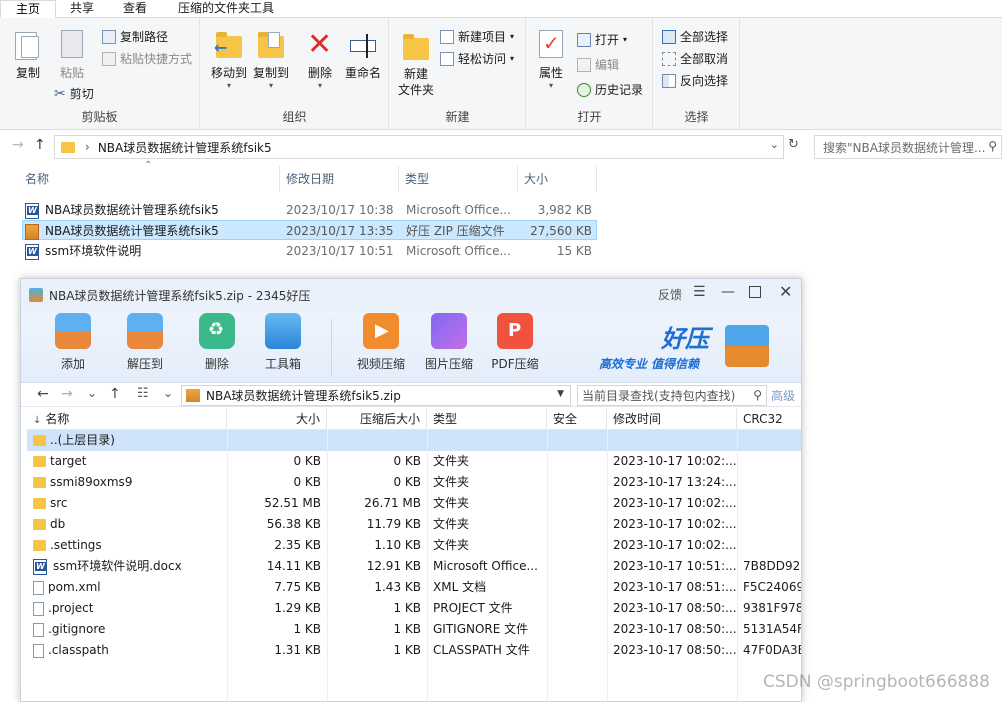 The height and width of the screenshot is (702, 1002). What do you see at coordinates (774, 144) in the screenshot?
I see `address-dropdown-icon: ⌄` at bounding box center [774, 144].